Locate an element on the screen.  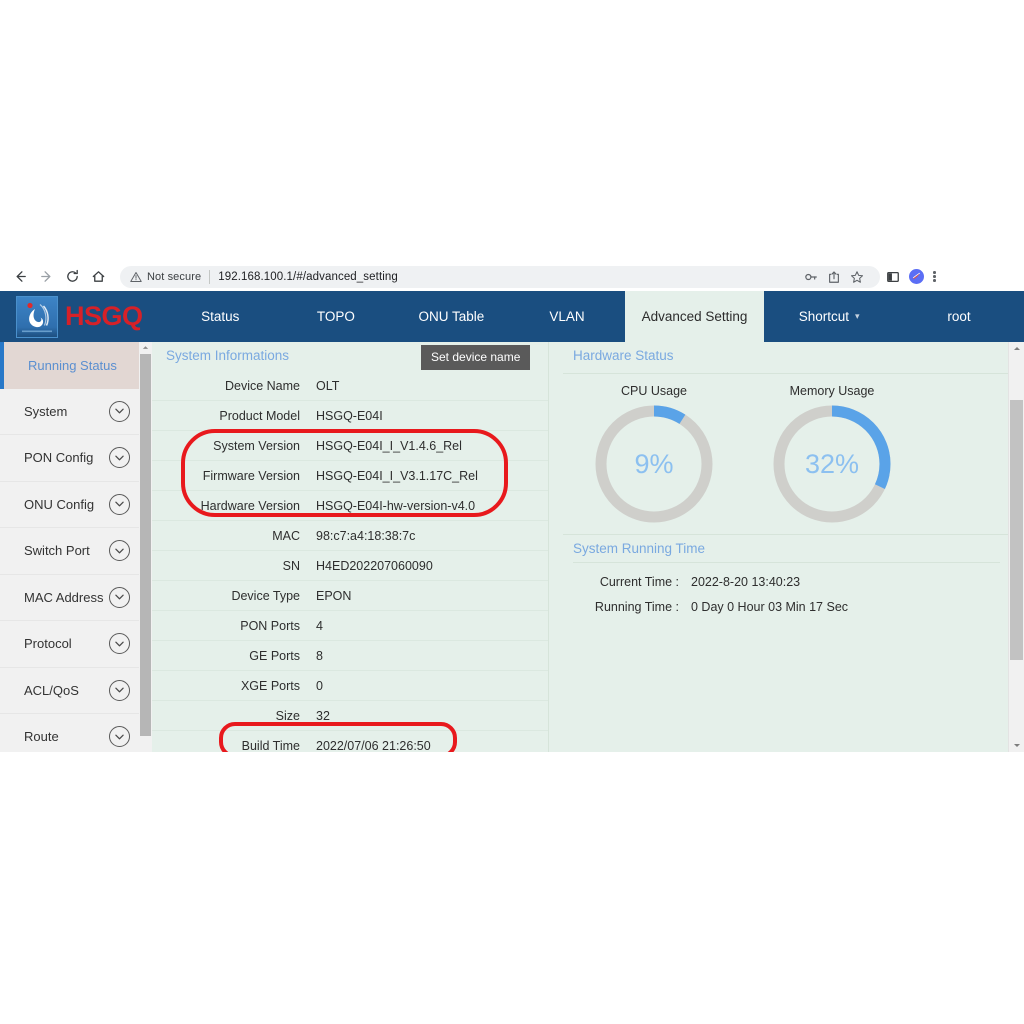
sidebar-item-system: System is located at coordinates (76, 412).